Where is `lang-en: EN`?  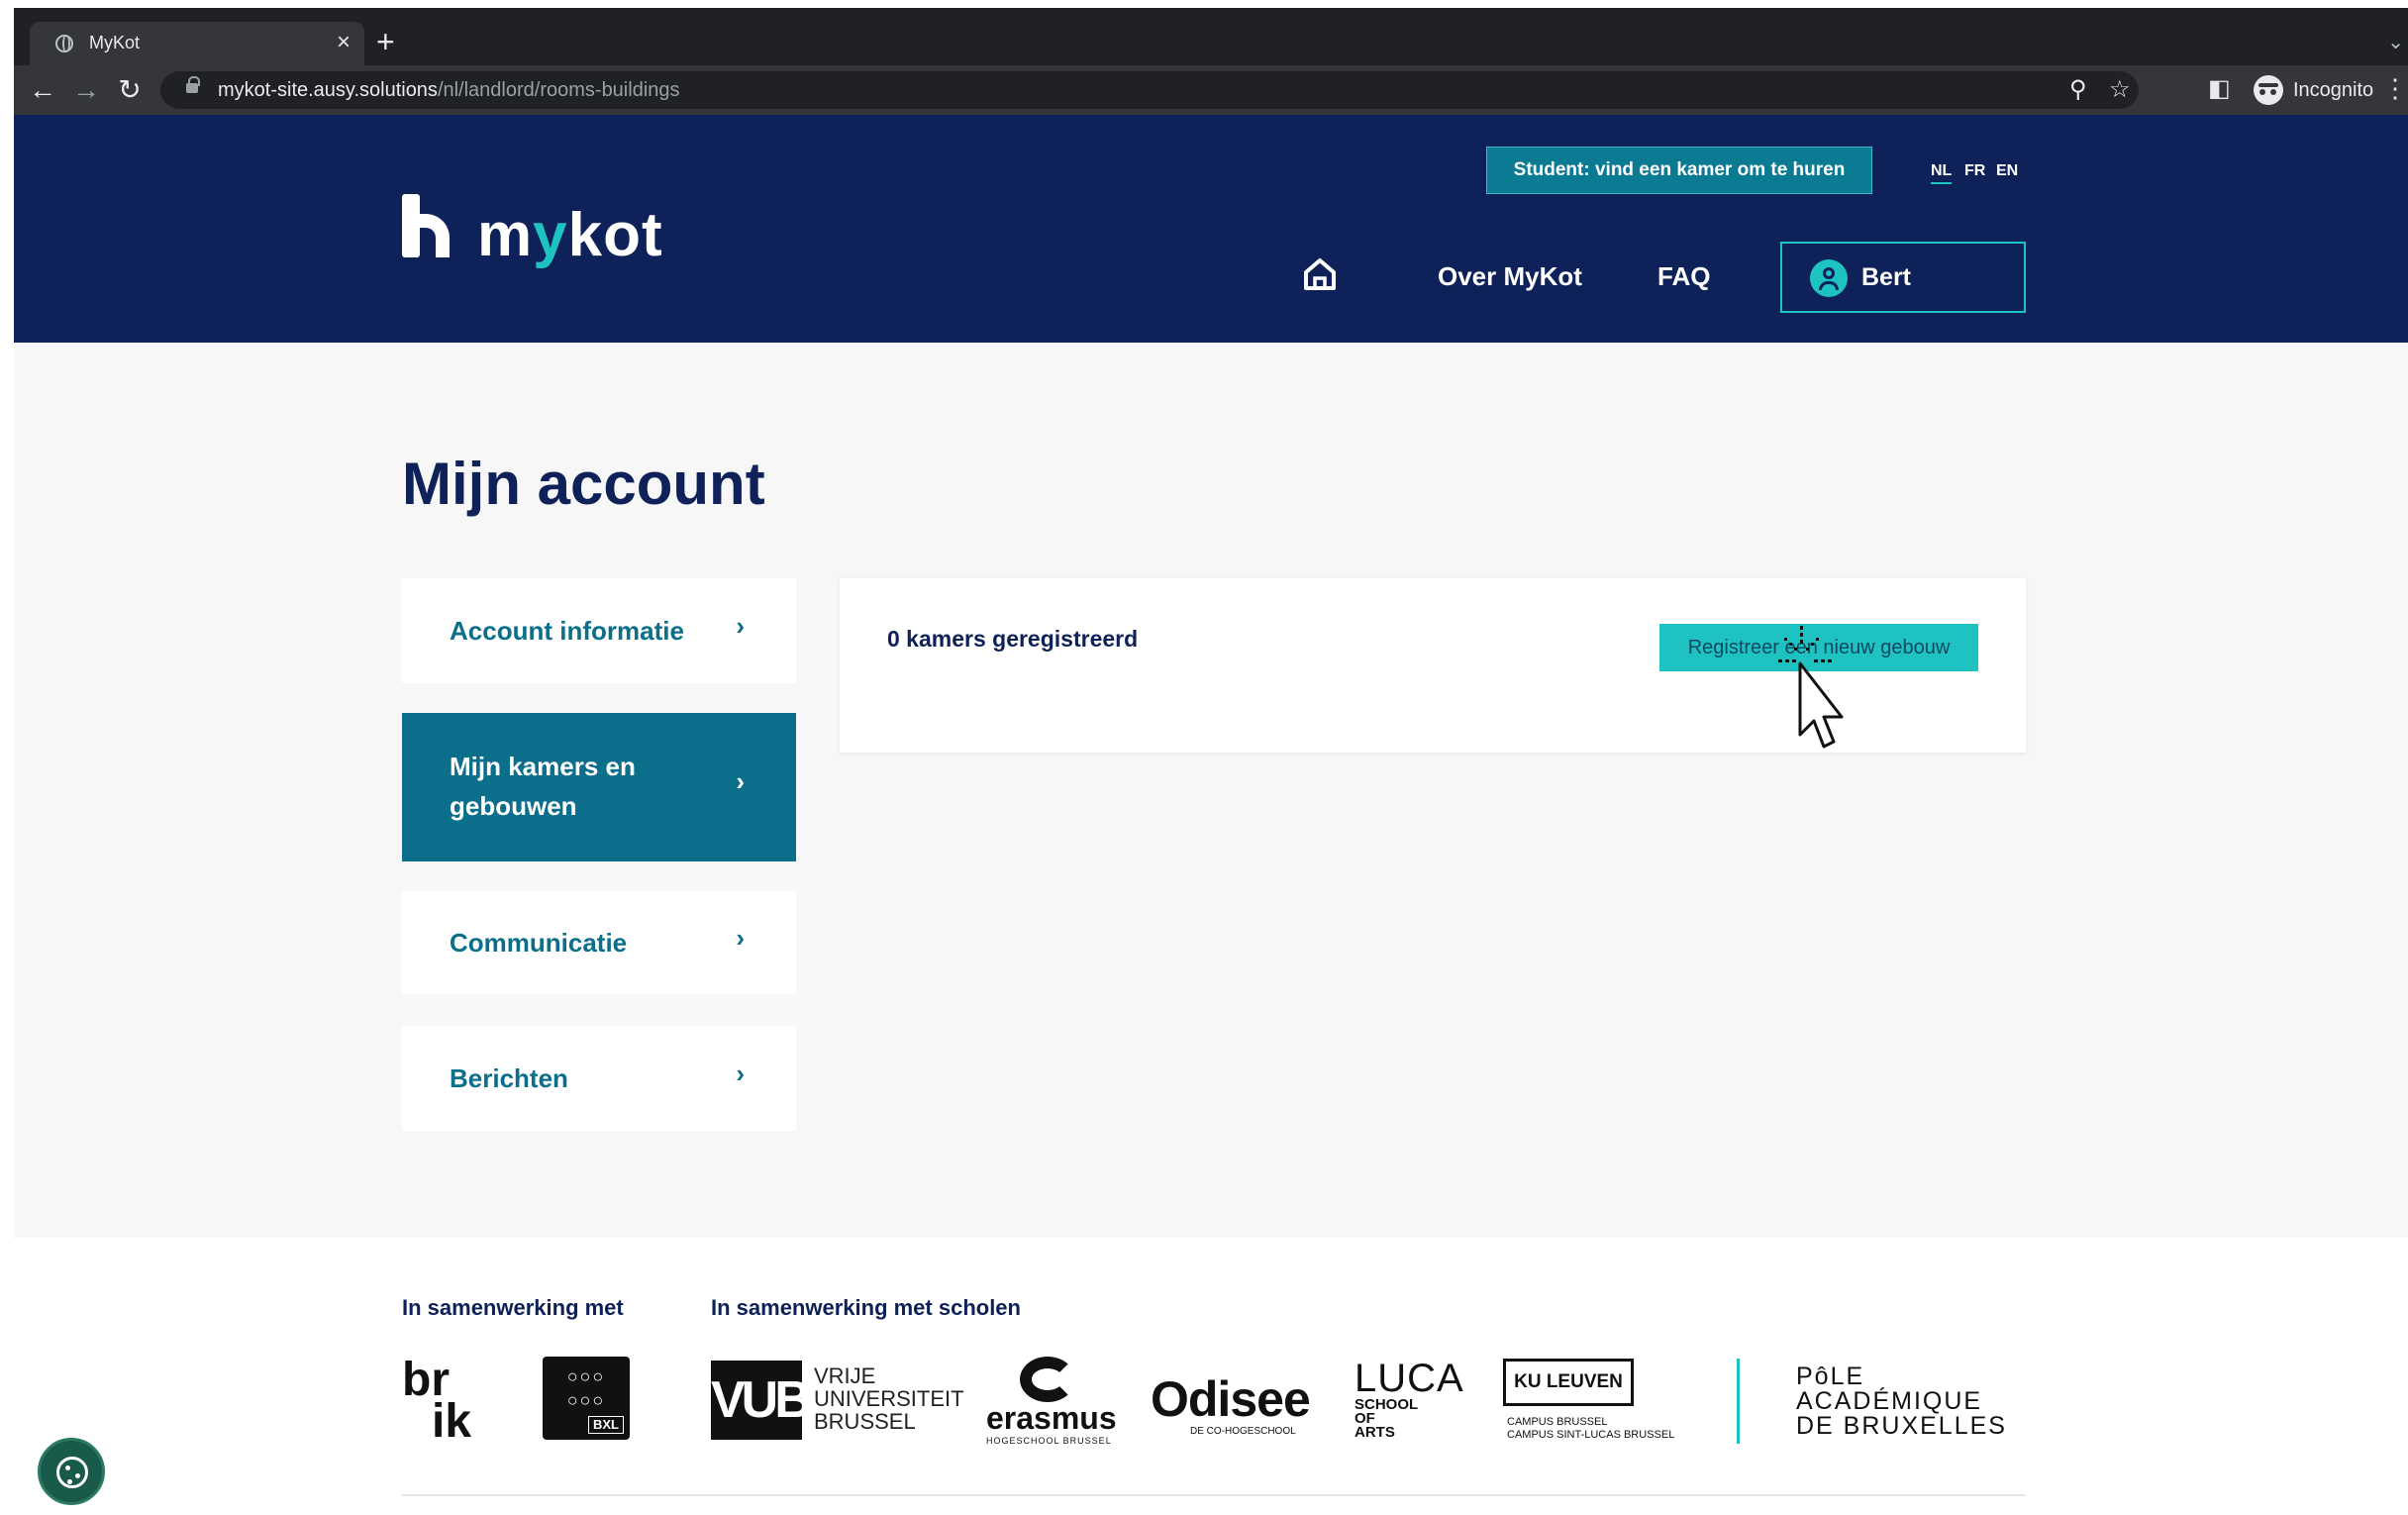 lang-en: EN is located at coordinates (2007, 171).